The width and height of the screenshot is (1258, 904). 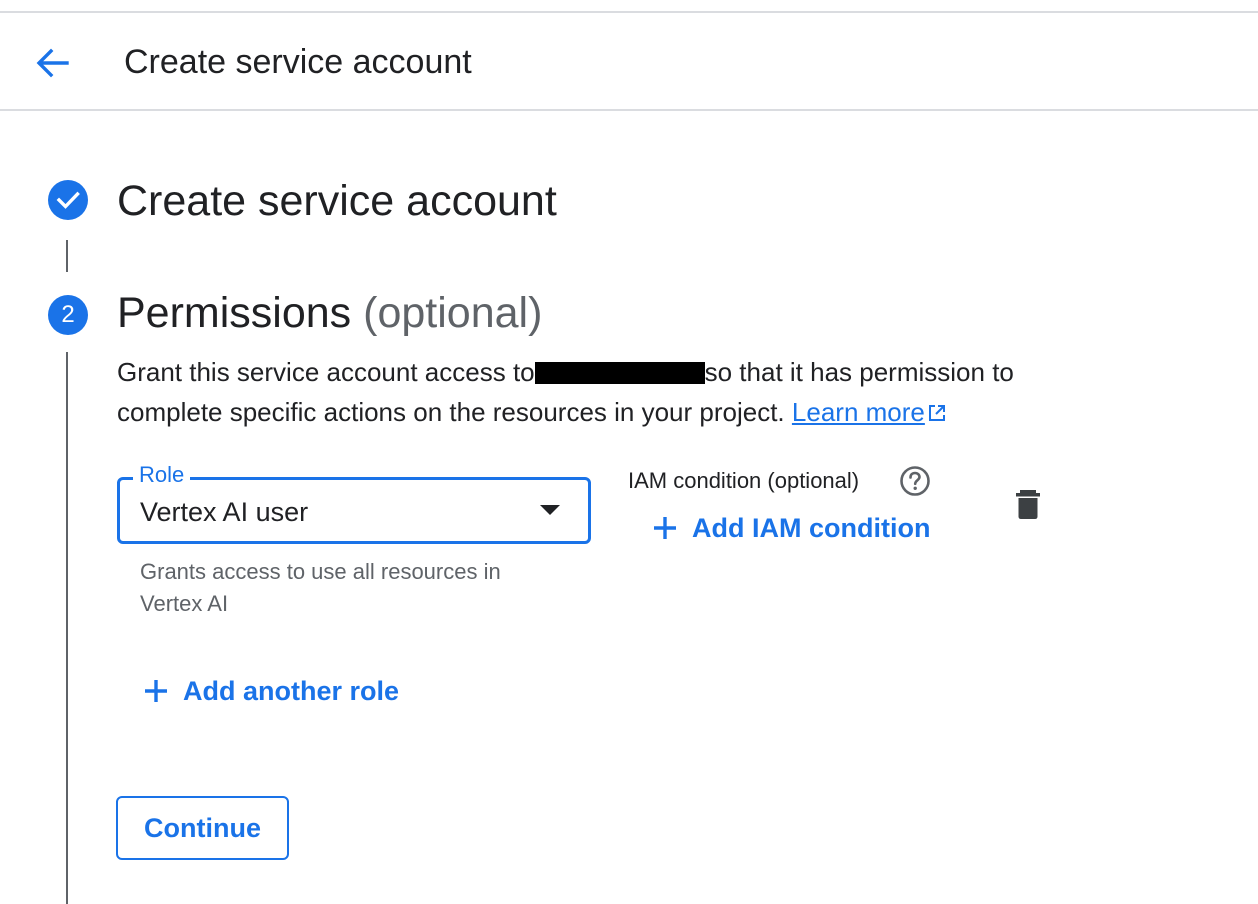 I want to click on step-2-title: Permissions (optional), so click(x=329, y=313).